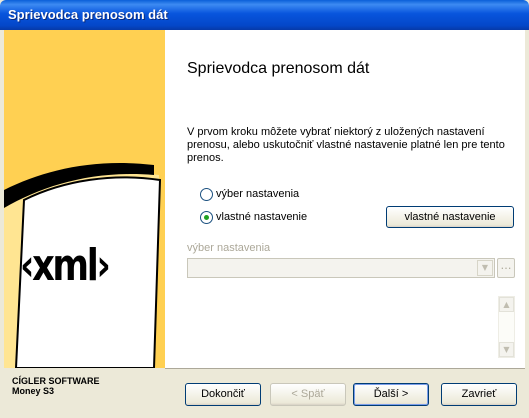 The image size is (529, 418). What do you see at coordinates (229, 248) in the screenshot?
I see `preset-field-label: výber nastavenia` at bounding box center [229, 248].